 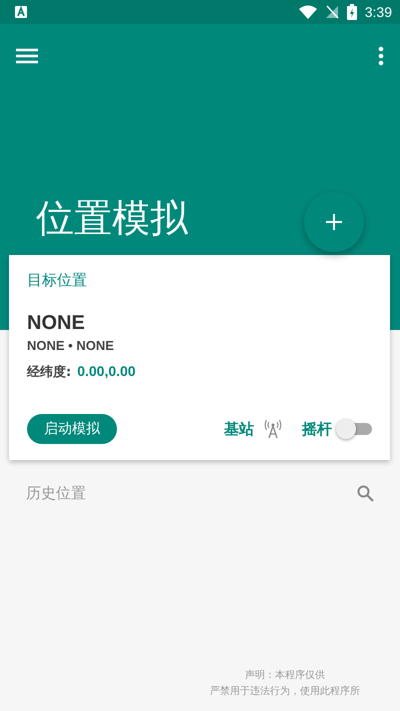 I want to click on coords-value: 0.00,0.00, so click(x=106, y=371).